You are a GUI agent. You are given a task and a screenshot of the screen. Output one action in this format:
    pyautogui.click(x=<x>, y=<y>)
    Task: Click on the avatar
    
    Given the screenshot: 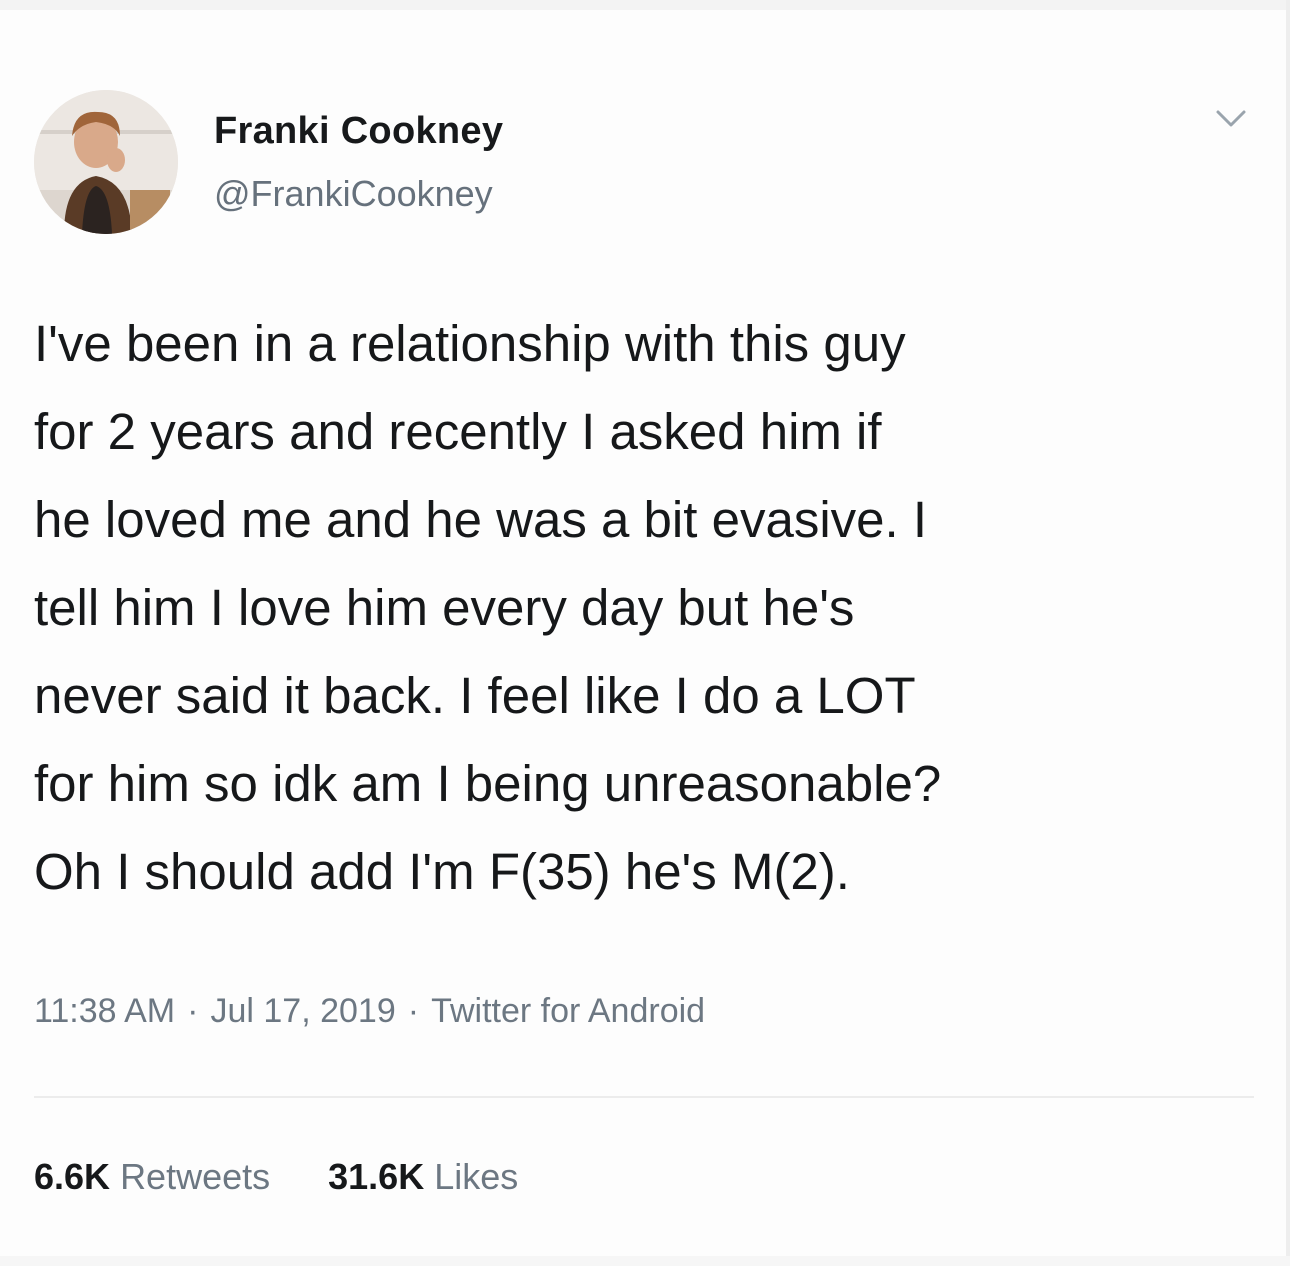 What is the action you would take?
    pyautogui.click(x=106, y=162)
    